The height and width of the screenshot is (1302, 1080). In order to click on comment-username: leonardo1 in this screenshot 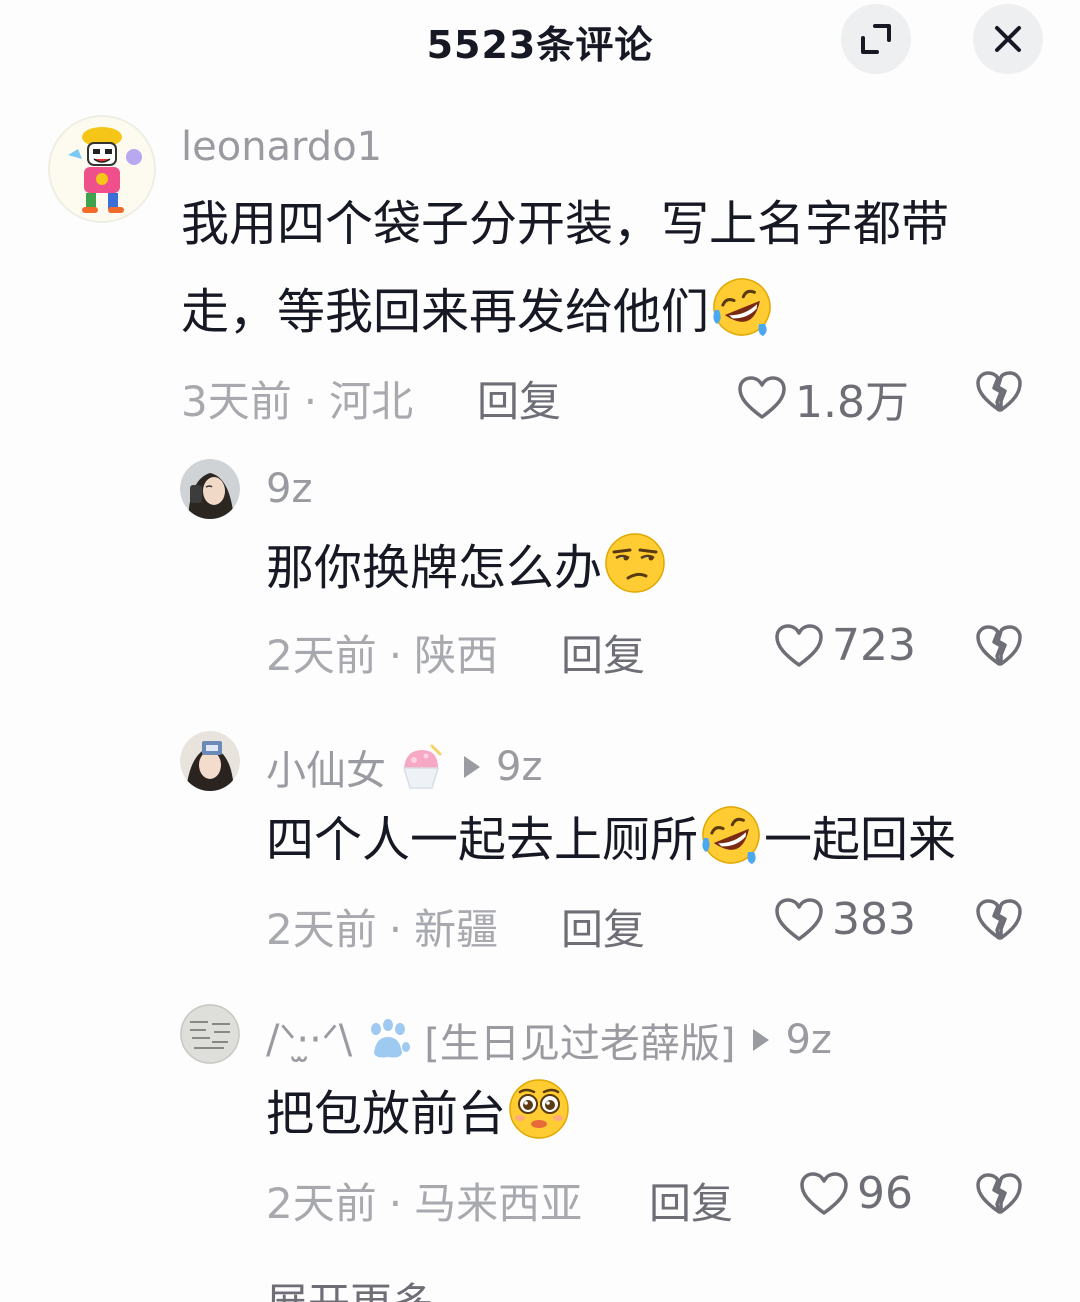, I will do `click(281, 147)`.